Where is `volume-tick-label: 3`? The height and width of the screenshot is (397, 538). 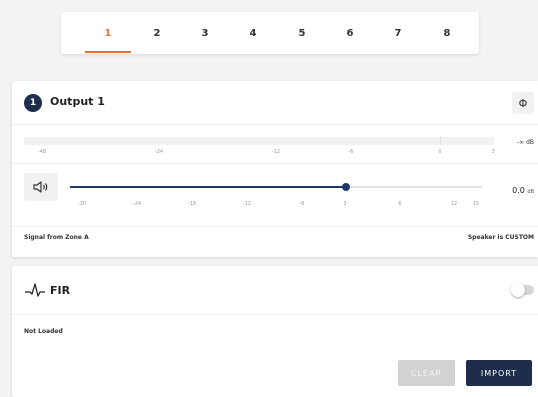 volume-tick-label: 3 is located at coordinates (345, 204).